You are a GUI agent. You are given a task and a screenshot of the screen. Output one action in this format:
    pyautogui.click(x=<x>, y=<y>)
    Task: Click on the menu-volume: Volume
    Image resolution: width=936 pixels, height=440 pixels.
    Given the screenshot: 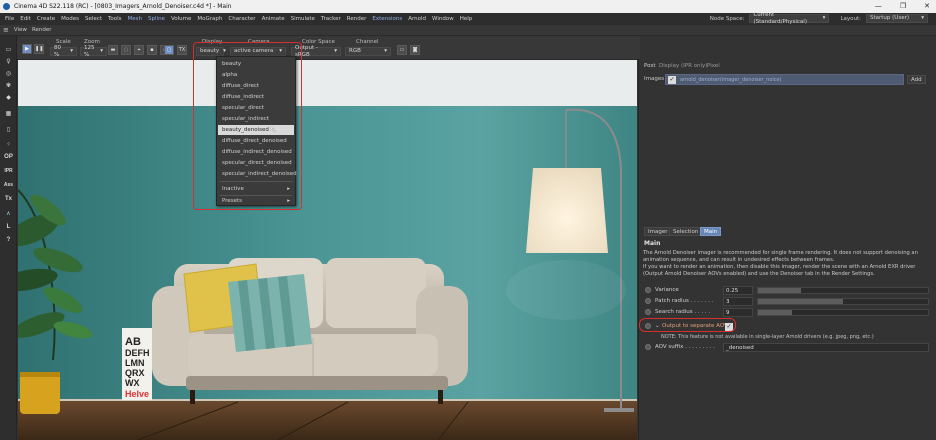 What is the action you would take?
    pyautogui.click(x=181, y=19)
    